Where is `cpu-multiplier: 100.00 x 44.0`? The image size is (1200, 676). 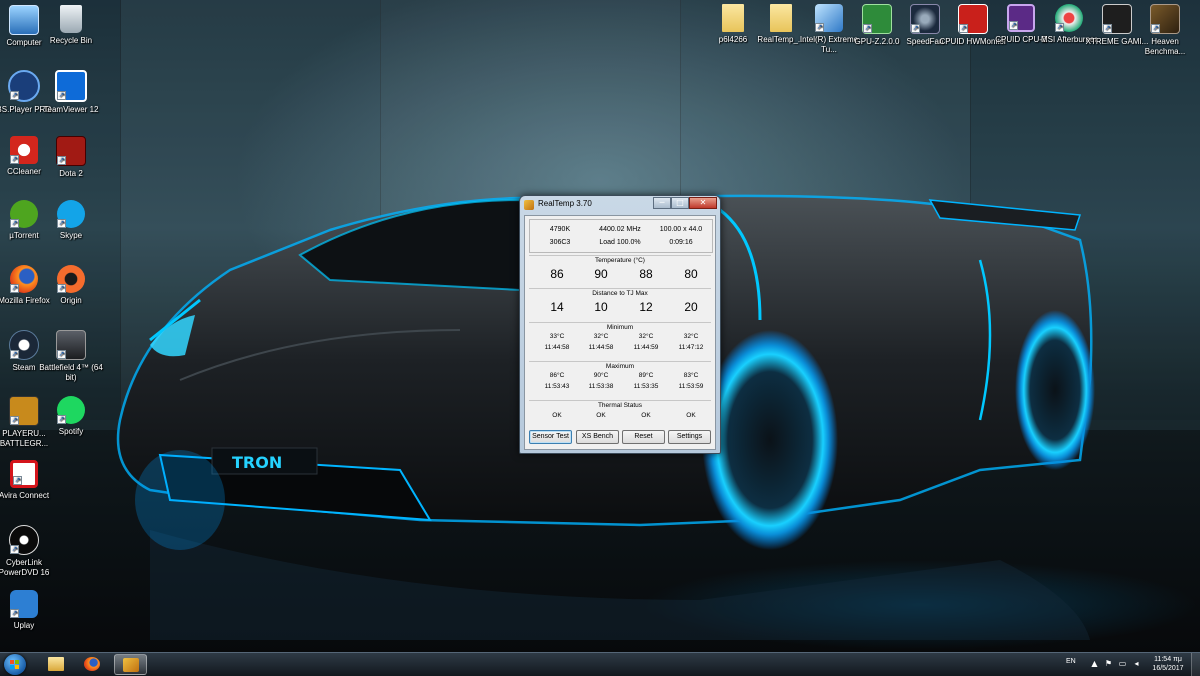 cpu-multiplier: 100.00 x 44.0 is located at coordinates (681, 229).